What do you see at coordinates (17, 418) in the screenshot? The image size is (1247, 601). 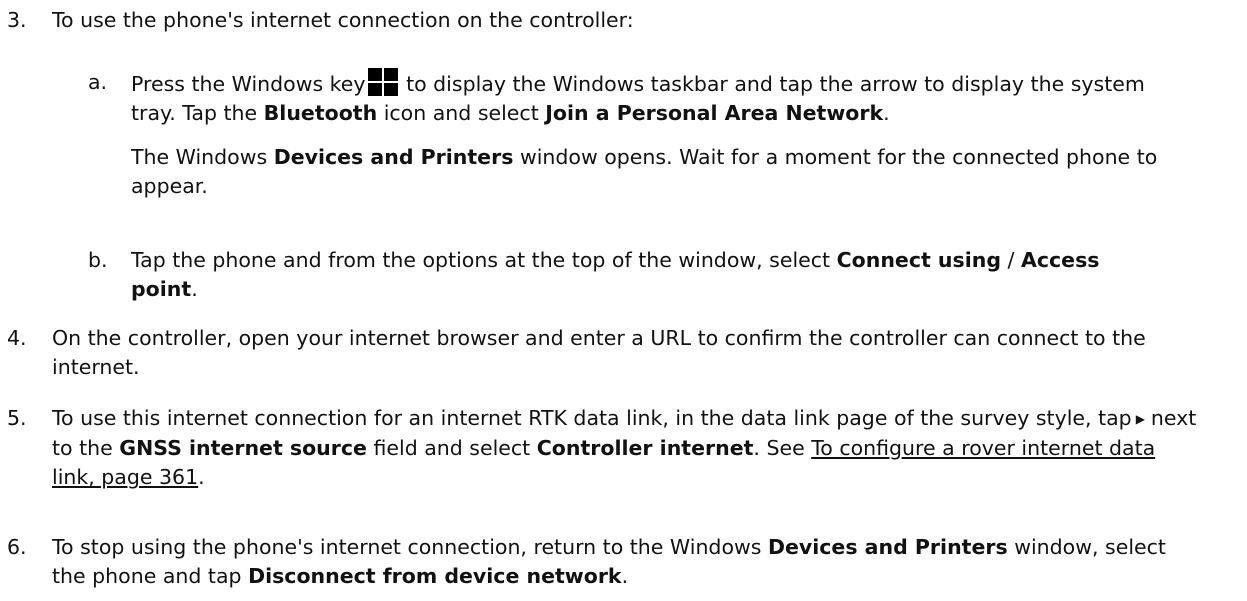 I see `step-5-number: 5.` at bounding box center [17, 418].